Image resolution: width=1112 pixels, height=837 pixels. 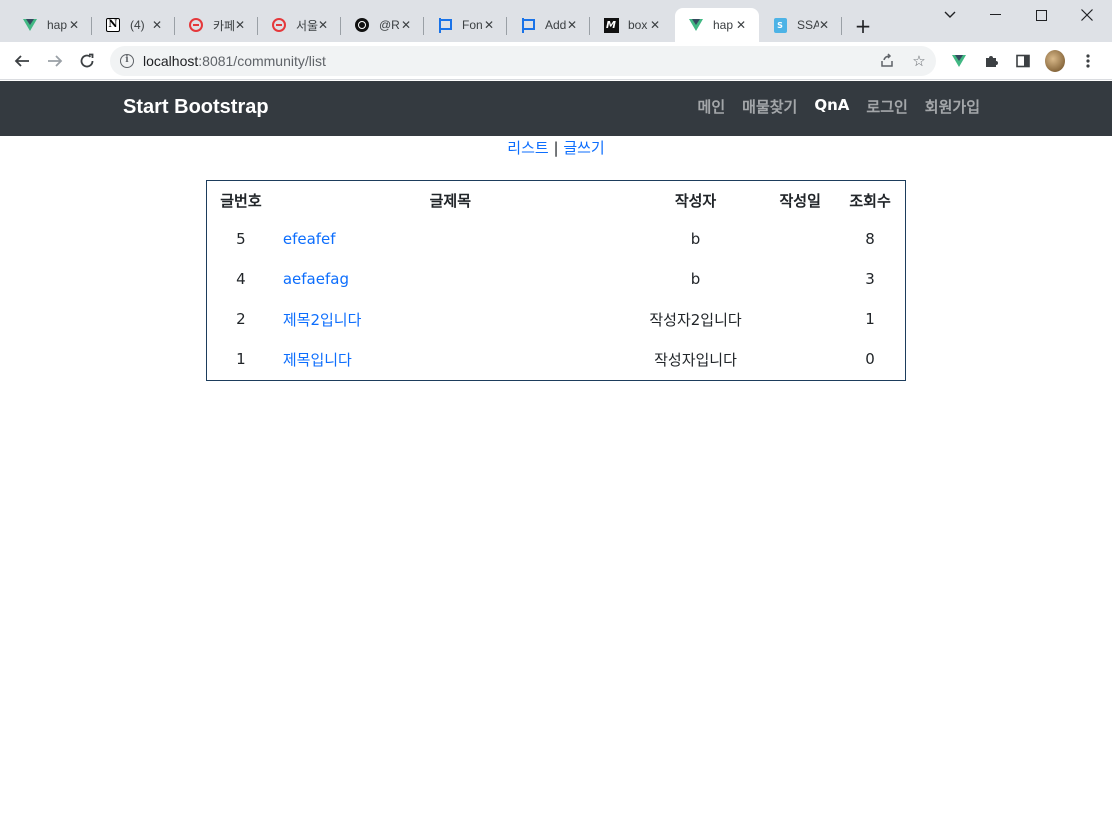 I want to click on browser-tab: hap ✕, so click(x=50, y=25).